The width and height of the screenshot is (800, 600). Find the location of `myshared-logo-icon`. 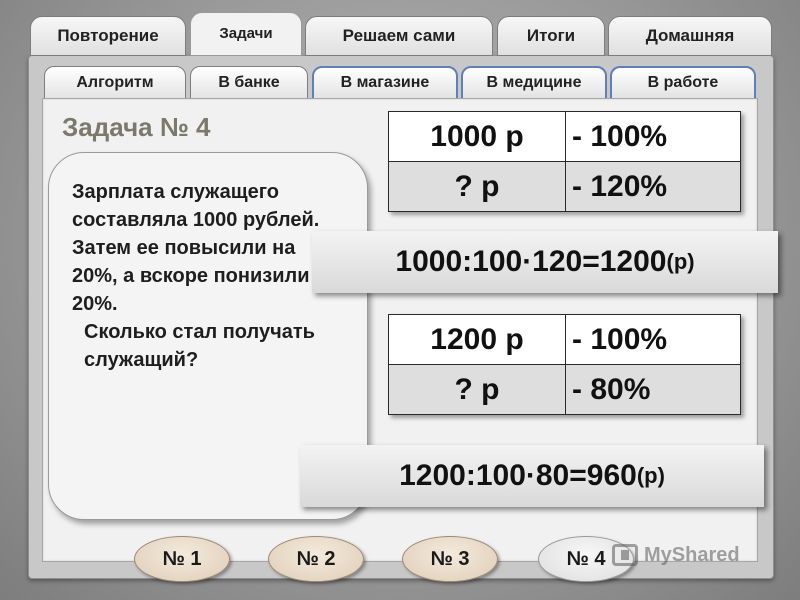

myshared-logo-icon is located at coordinates (625, 555).